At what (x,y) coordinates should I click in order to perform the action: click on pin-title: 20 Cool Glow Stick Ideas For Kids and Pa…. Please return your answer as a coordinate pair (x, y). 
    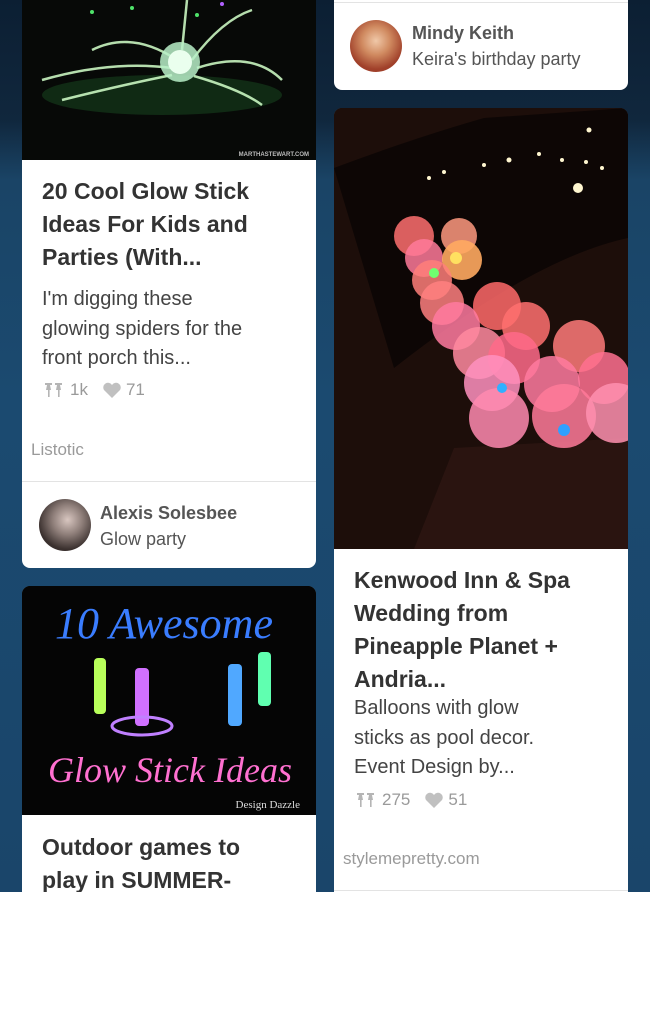
    Looking at the image, I should click on (171, 224).